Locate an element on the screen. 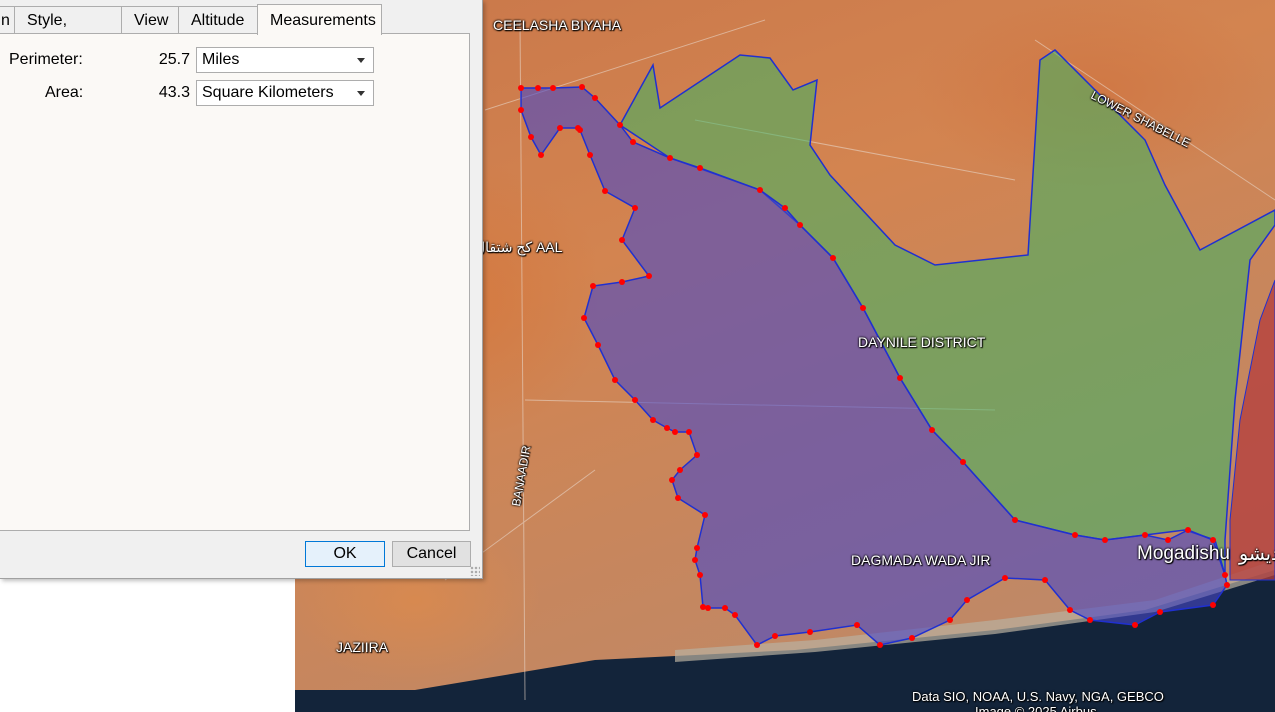  area-unit-select: Square Kilometers is located at coordinates (285, 93).